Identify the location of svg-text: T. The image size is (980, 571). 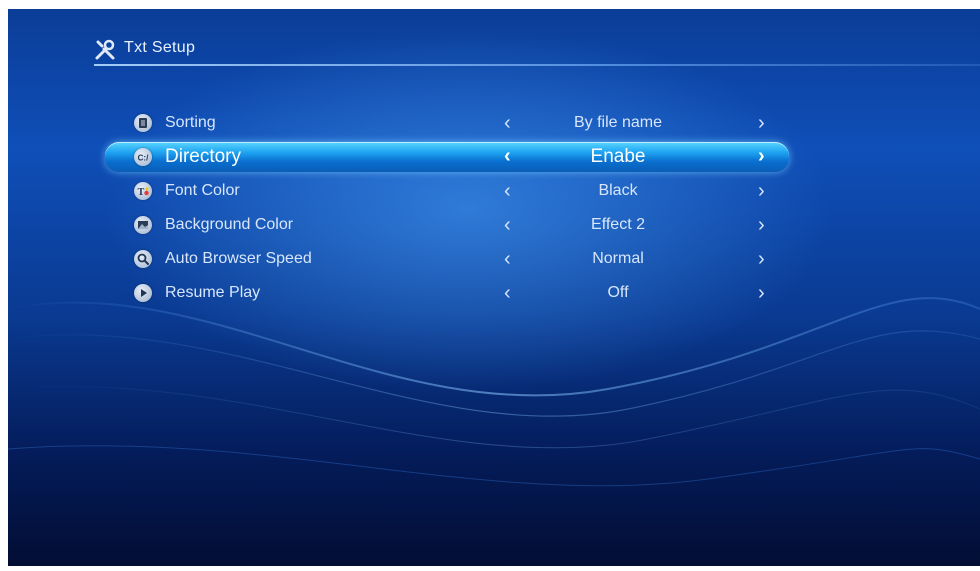
(141, 192).